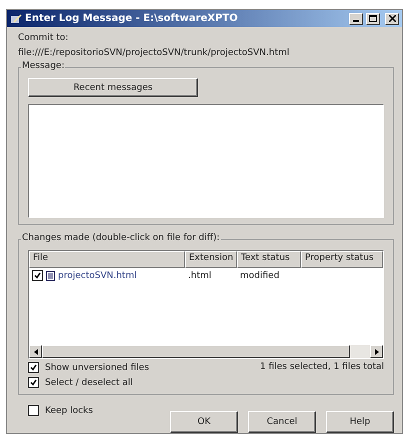 The width and height of the screenshot is (411, 436). I want to click on close-icon, so click(392, 18).